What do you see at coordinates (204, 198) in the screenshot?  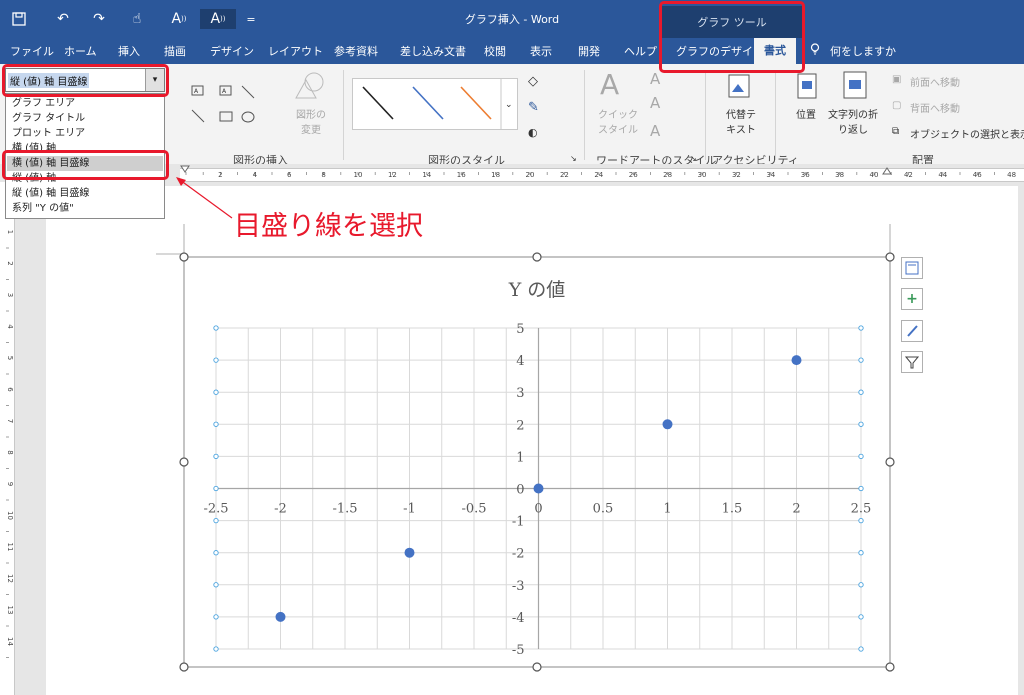 I see `annotation-arrow` at bounding box center [204, 198].